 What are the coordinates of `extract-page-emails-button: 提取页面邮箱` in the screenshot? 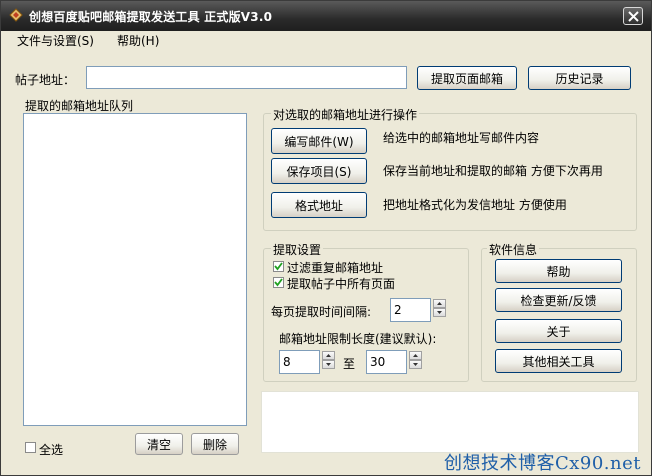 It's located at (467, 78).